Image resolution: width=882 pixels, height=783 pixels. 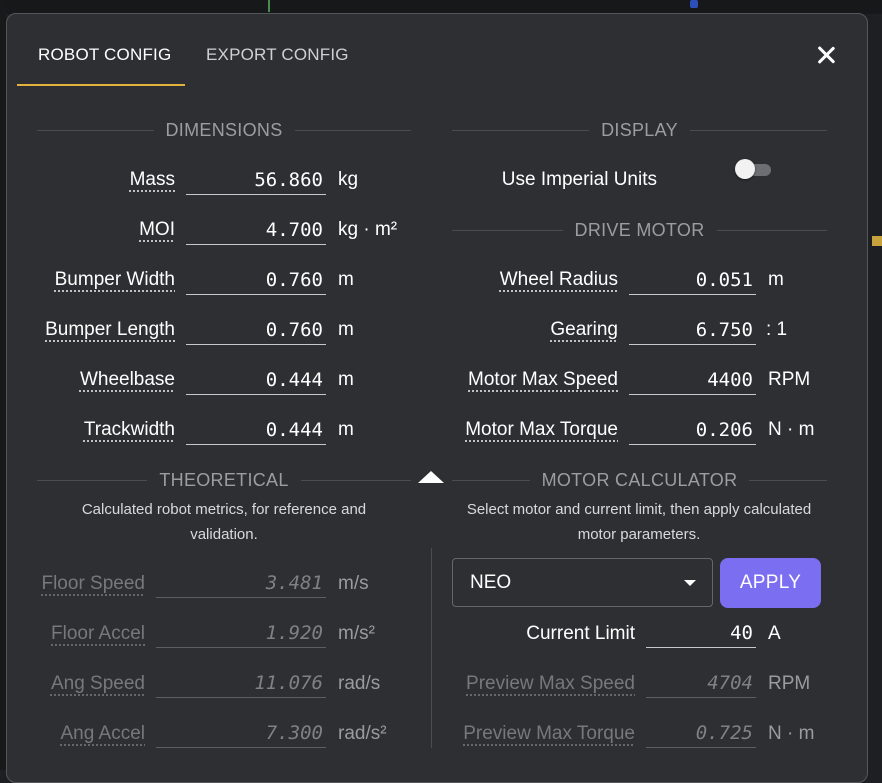 What do you see at coordinates (692, 430) in the screenshot?
I see `motor-max-torque-input: 0.206` at bounding box center [692, 430].